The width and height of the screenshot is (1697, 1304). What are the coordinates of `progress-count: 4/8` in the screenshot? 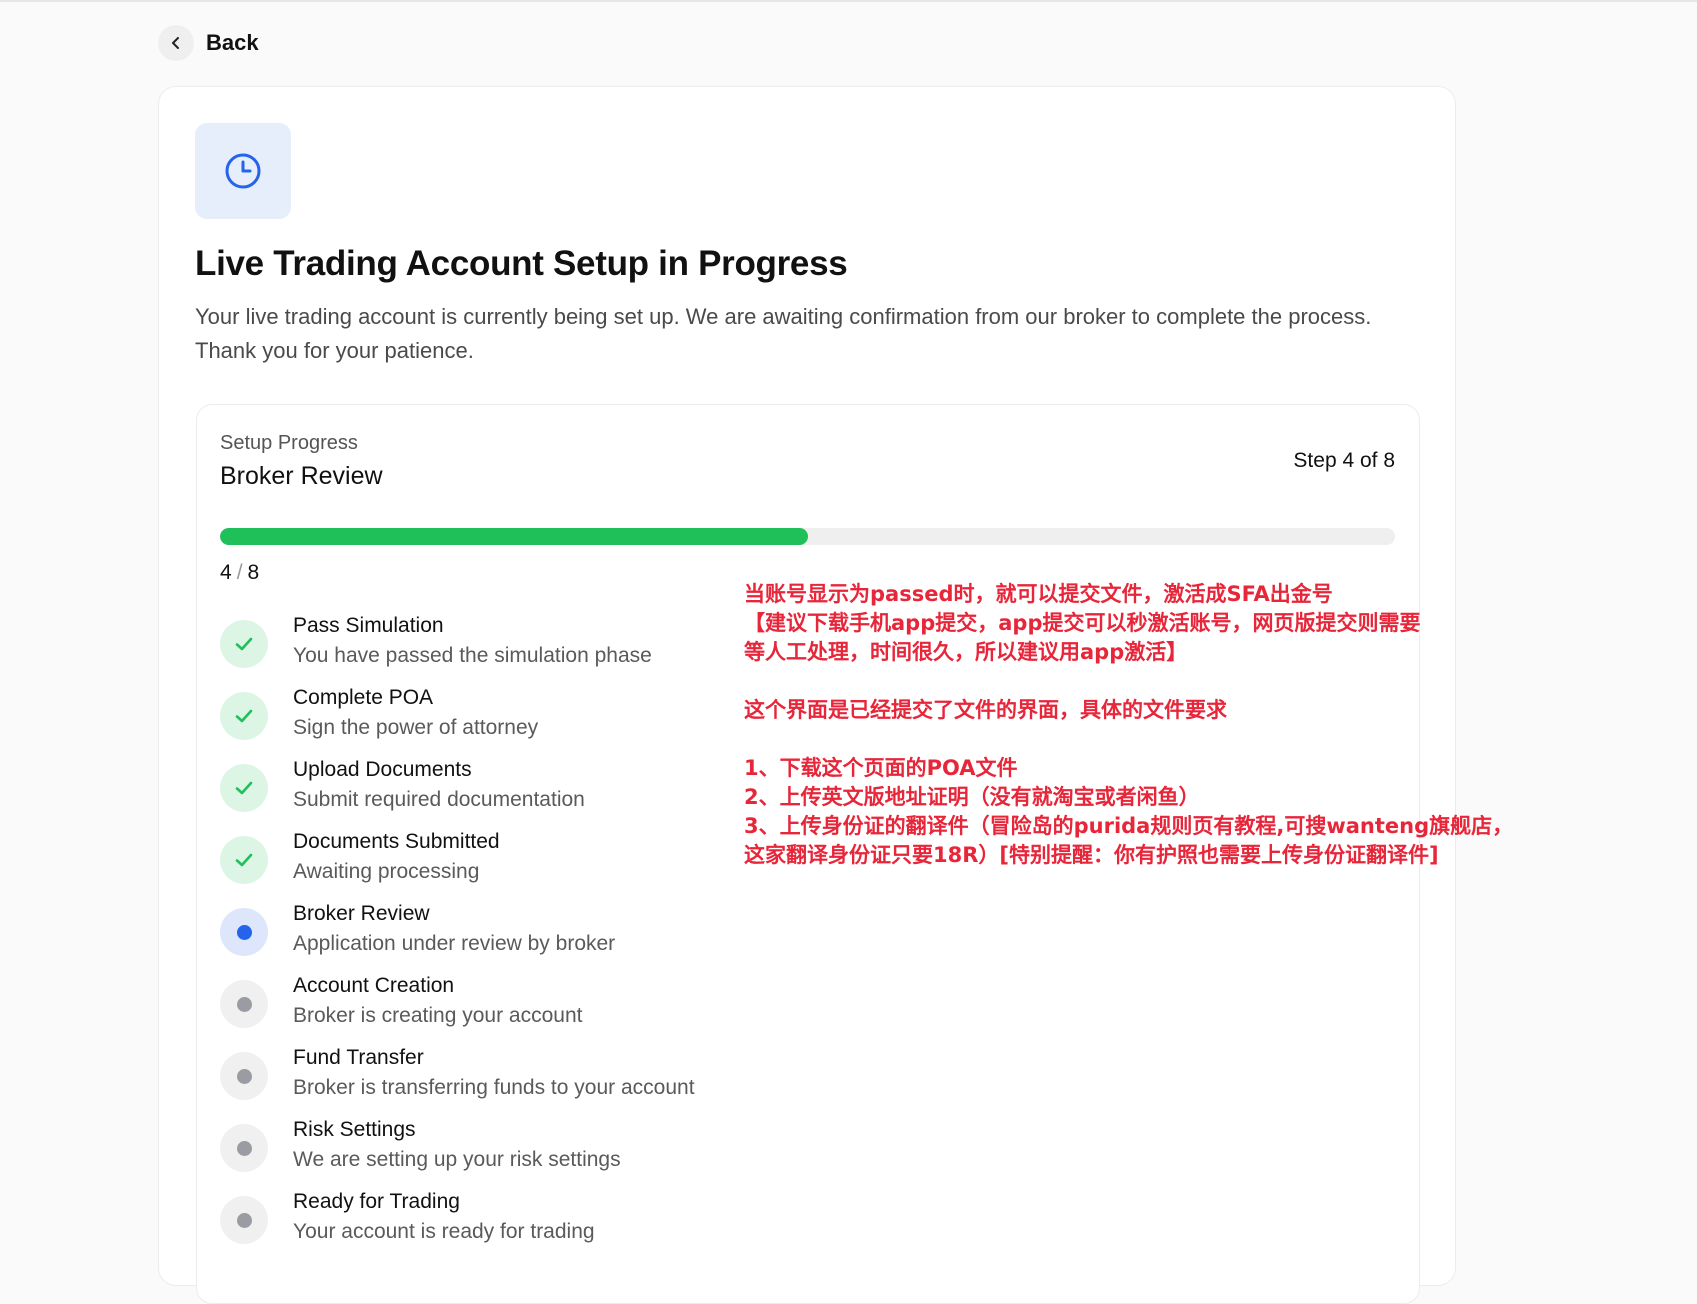 It's located at (239, 573).